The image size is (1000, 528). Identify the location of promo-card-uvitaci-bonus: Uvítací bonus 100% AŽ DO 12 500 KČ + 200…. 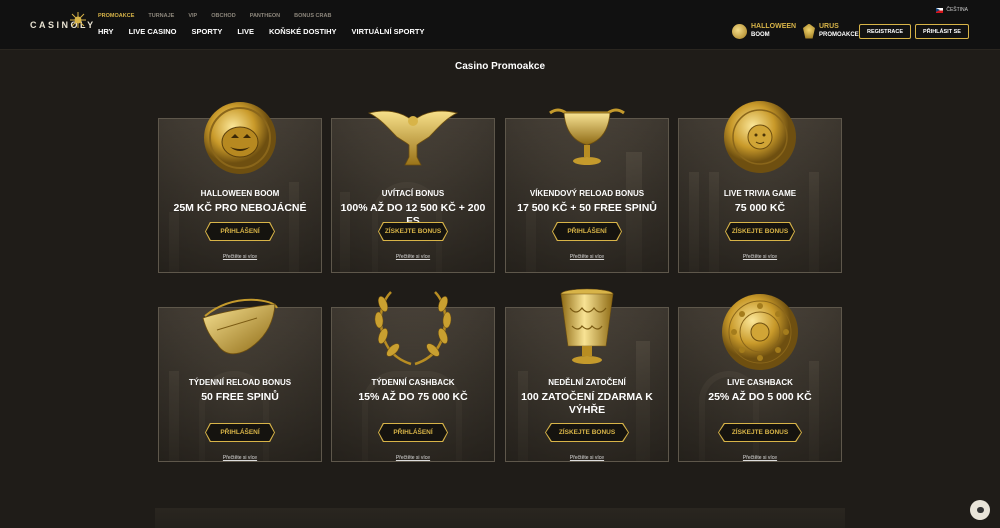
(413, 191).